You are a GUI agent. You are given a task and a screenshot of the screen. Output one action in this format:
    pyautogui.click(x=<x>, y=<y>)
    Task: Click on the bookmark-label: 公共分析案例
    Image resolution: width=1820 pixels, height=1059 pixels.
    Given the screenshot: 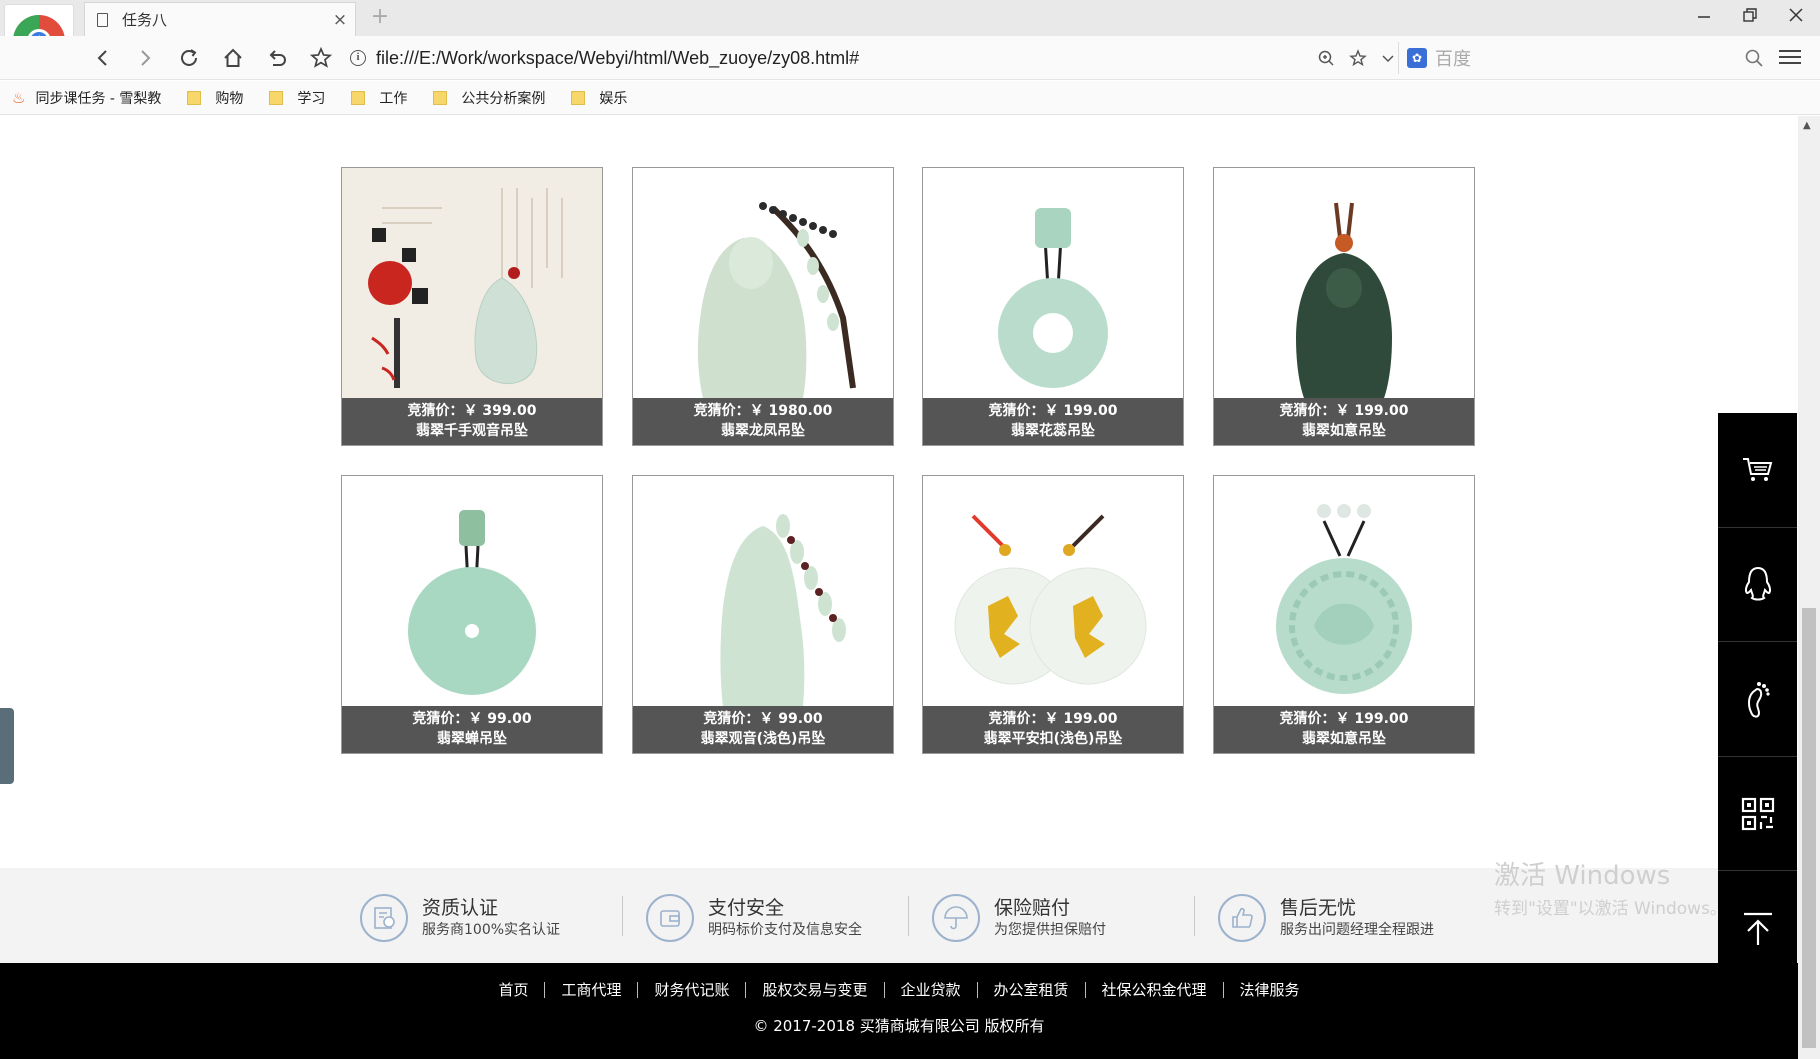 What is the action you would take?
    pyautogui.click(x=503, y=98)
    